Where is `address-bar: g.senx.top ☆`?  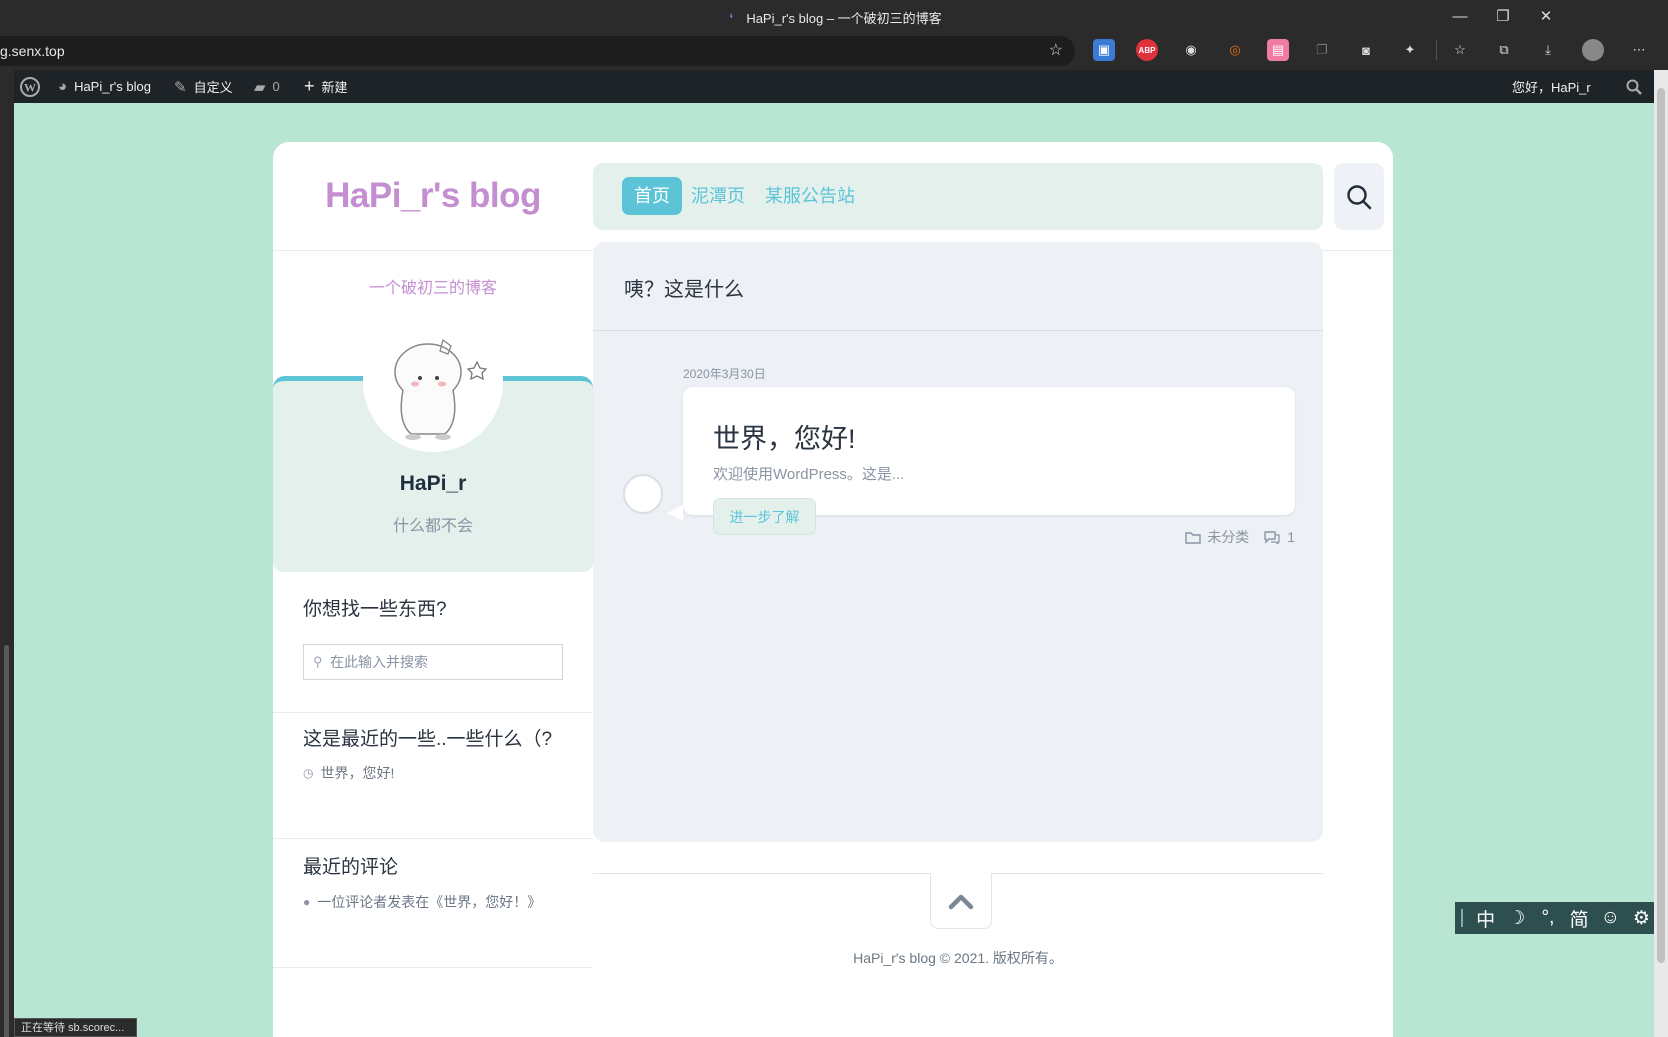 address-bar: g.senx.top ☆ is located at coordinates (537, 51).